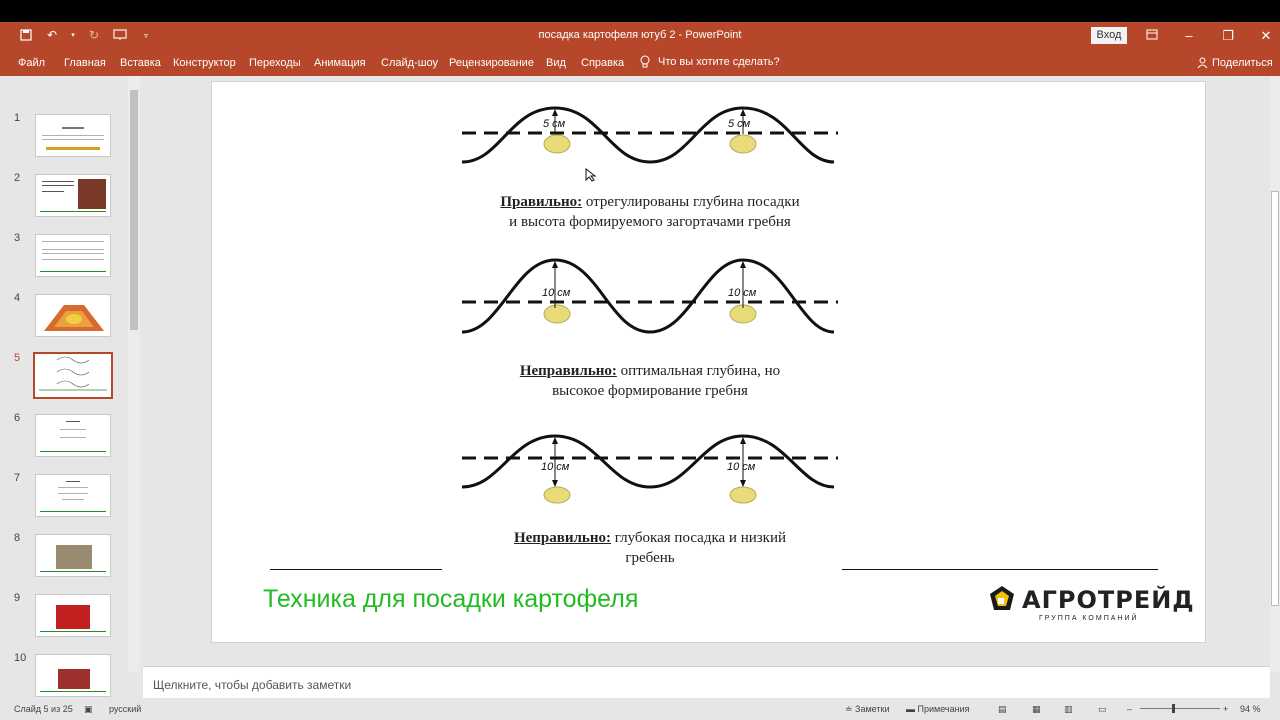  What do you see at coordinates (85, 63) in the screenshot?
I see `tab-home: Главная` at bounding box center [85, 63].